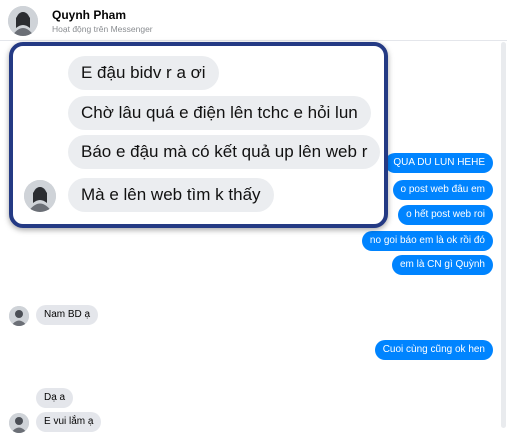  I want to click on contact-avatar, so click(23, 21).